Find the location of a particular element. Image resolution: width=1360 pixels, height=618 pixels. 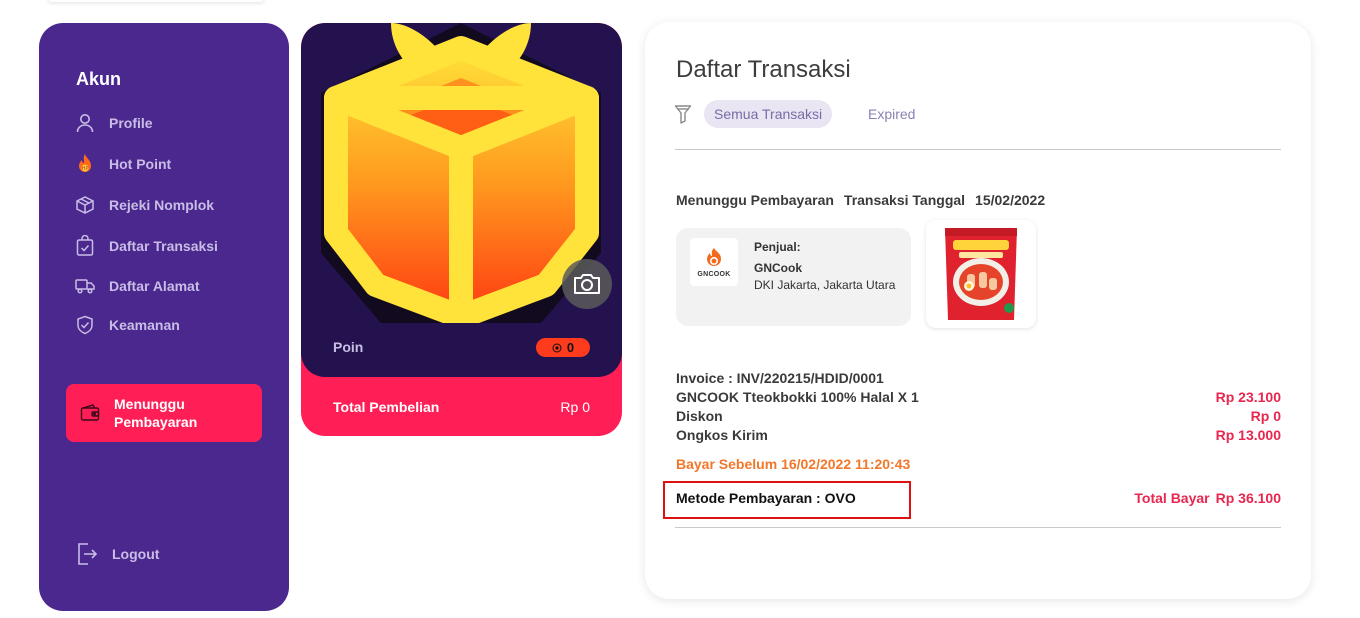

filter-expired: Expired is located at coordinates (891, 114).